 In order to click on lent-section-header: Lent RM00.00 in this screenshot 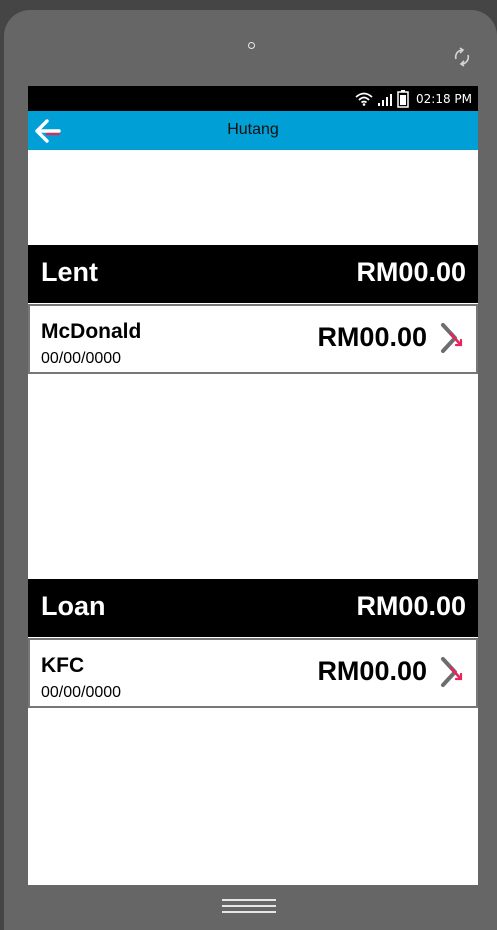, I will do `click(253, 274)`.